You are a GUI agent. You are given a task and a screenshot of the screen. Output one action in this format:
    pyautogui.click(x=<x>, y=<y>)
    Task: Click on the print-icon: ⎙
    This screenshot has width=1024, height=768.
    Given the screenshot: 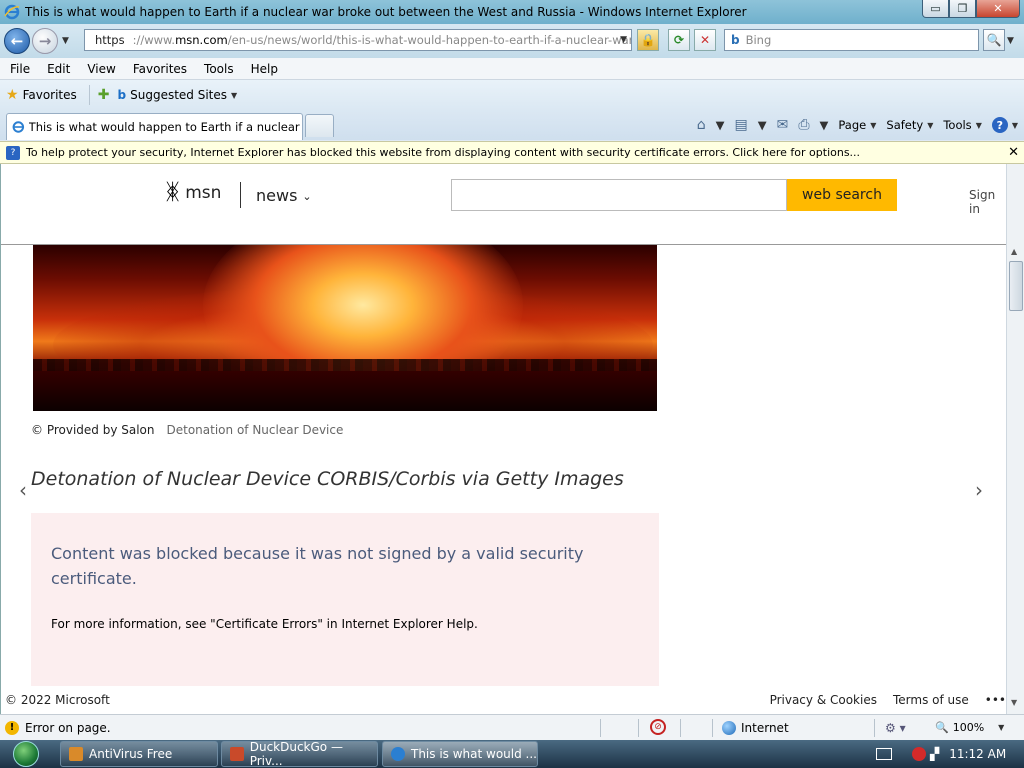 What is the action you would take?
    pyautogui.click(x=803, y=125)
    